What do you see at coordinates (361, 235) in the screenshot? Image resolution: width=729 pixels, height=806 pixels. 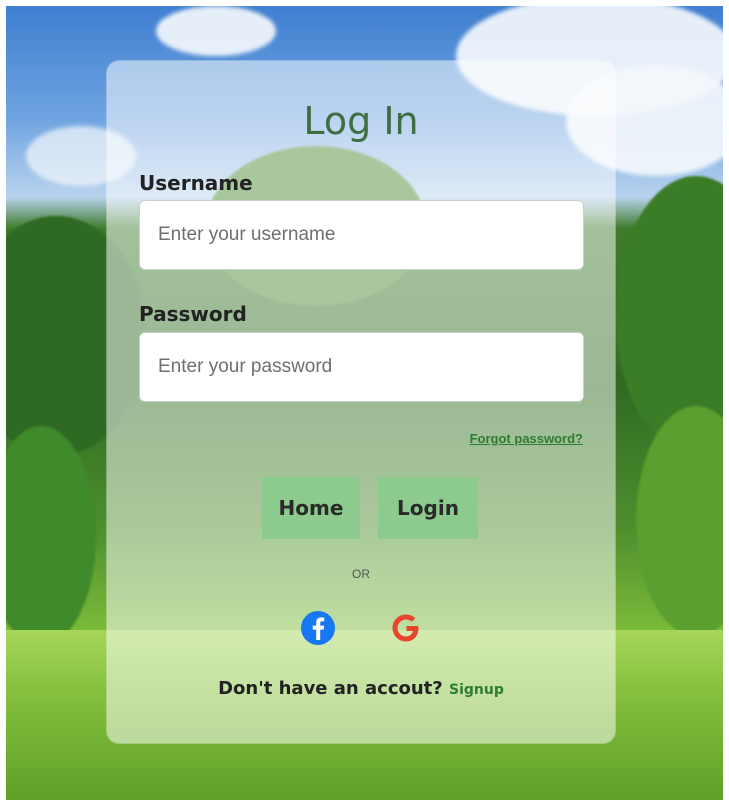 I see `username-input` at bounding box center [361, 235].